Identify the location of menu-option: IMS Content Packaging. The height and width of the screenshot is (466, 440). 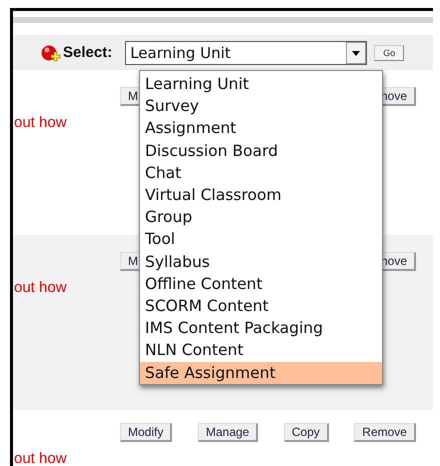
(261, 328).